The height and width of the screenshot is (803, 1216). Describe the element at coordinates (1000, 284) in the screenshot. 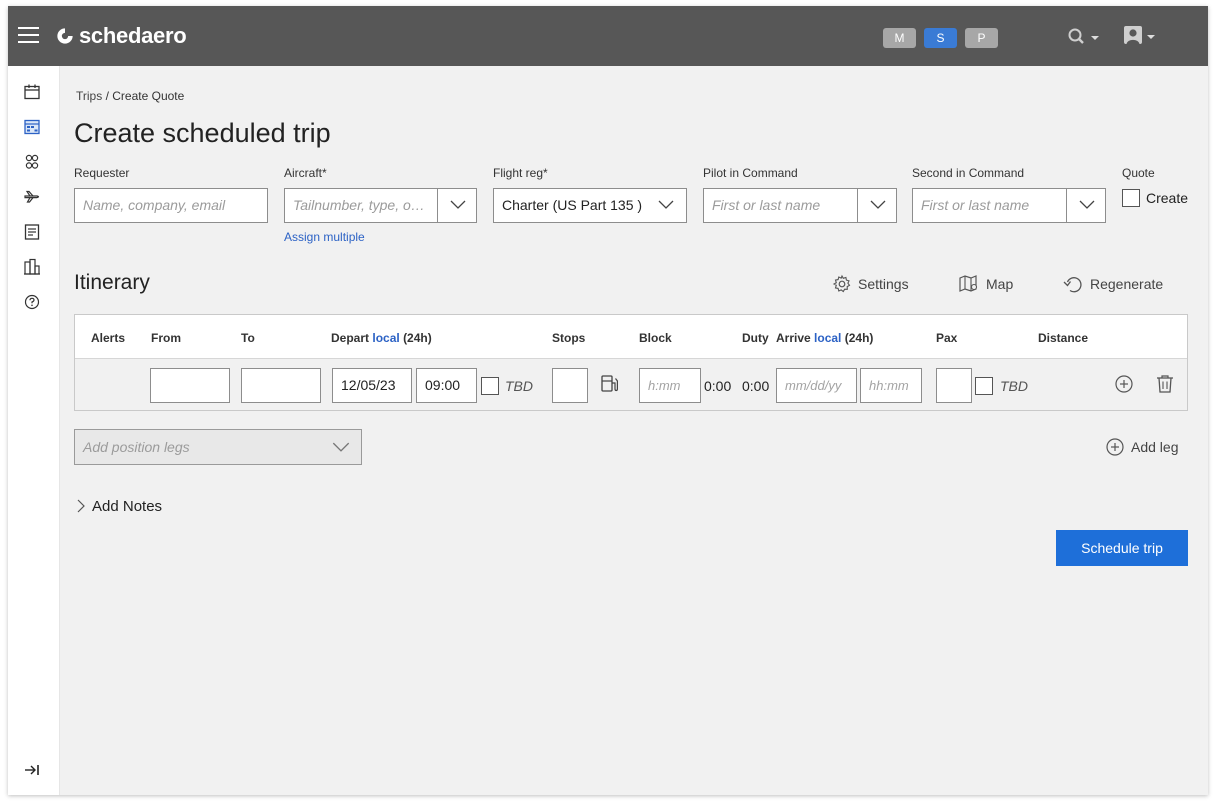

I see `map-label: Map` at that location.